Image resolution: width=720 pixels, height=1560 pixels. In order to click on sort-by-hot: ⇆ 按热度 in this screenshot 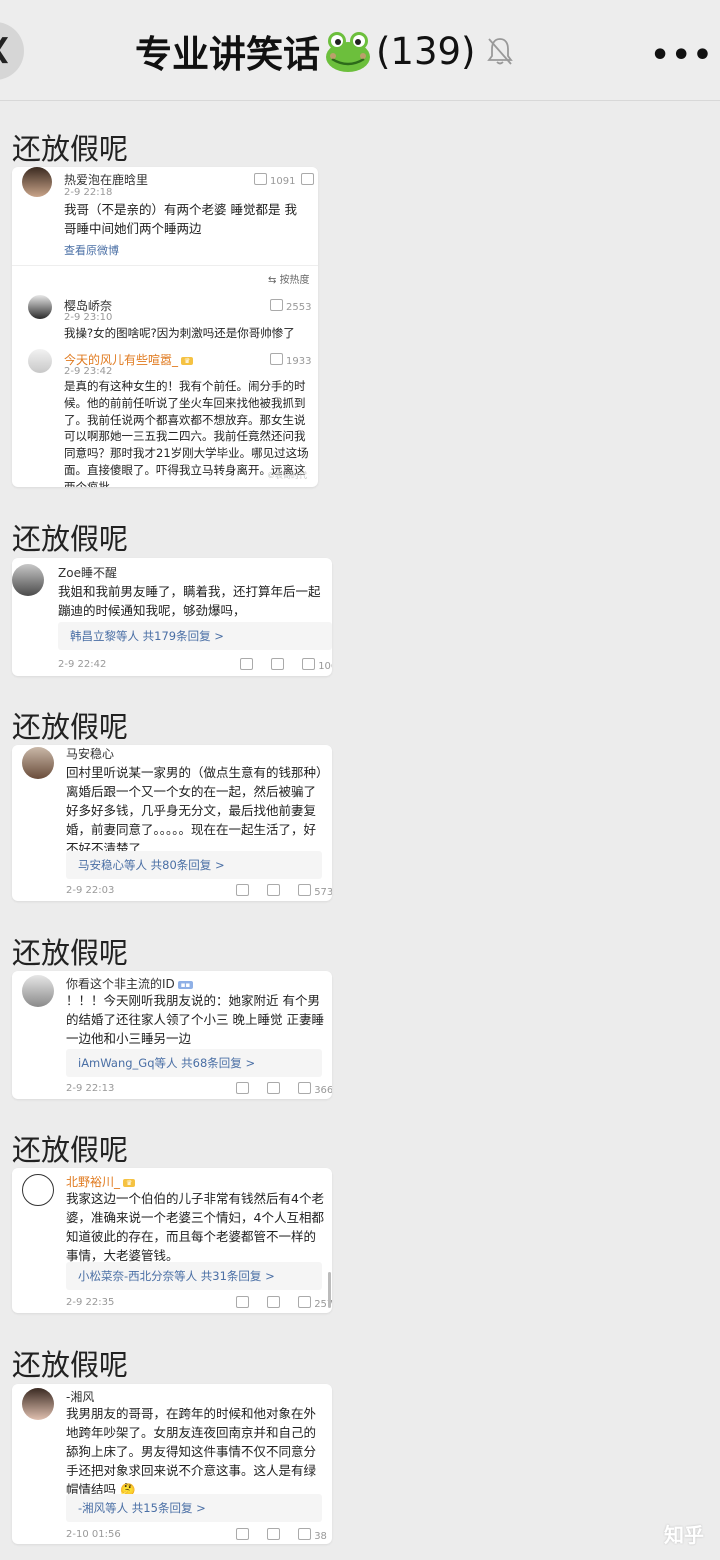, I will do `click(289, 278)`.